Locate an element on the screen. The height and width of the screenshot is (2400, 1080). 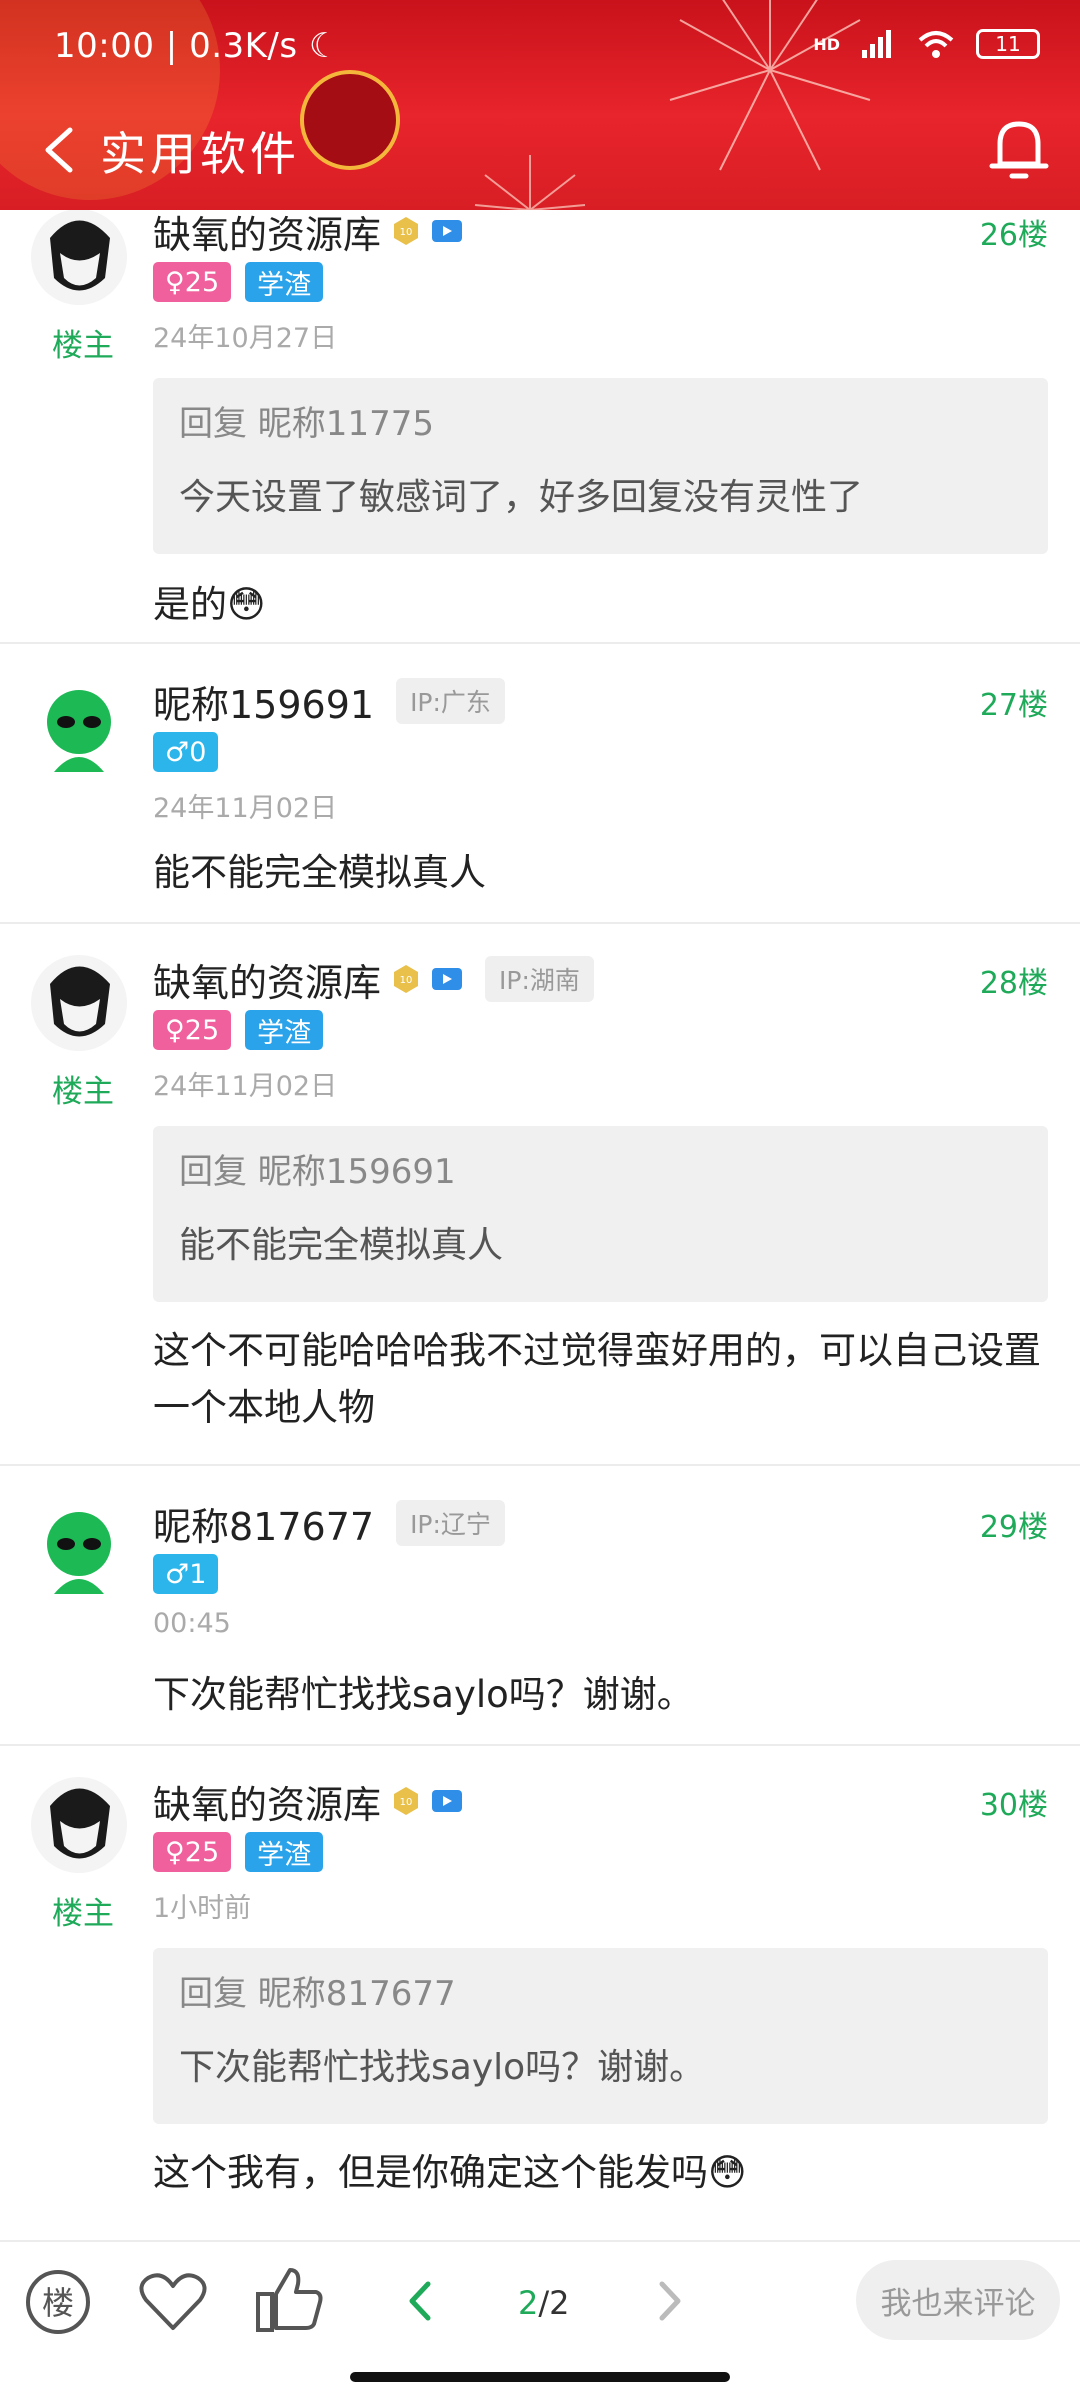
bottom-action-bar: 楼 2/2 我也来评论 is located at coordinates (540, 2300).